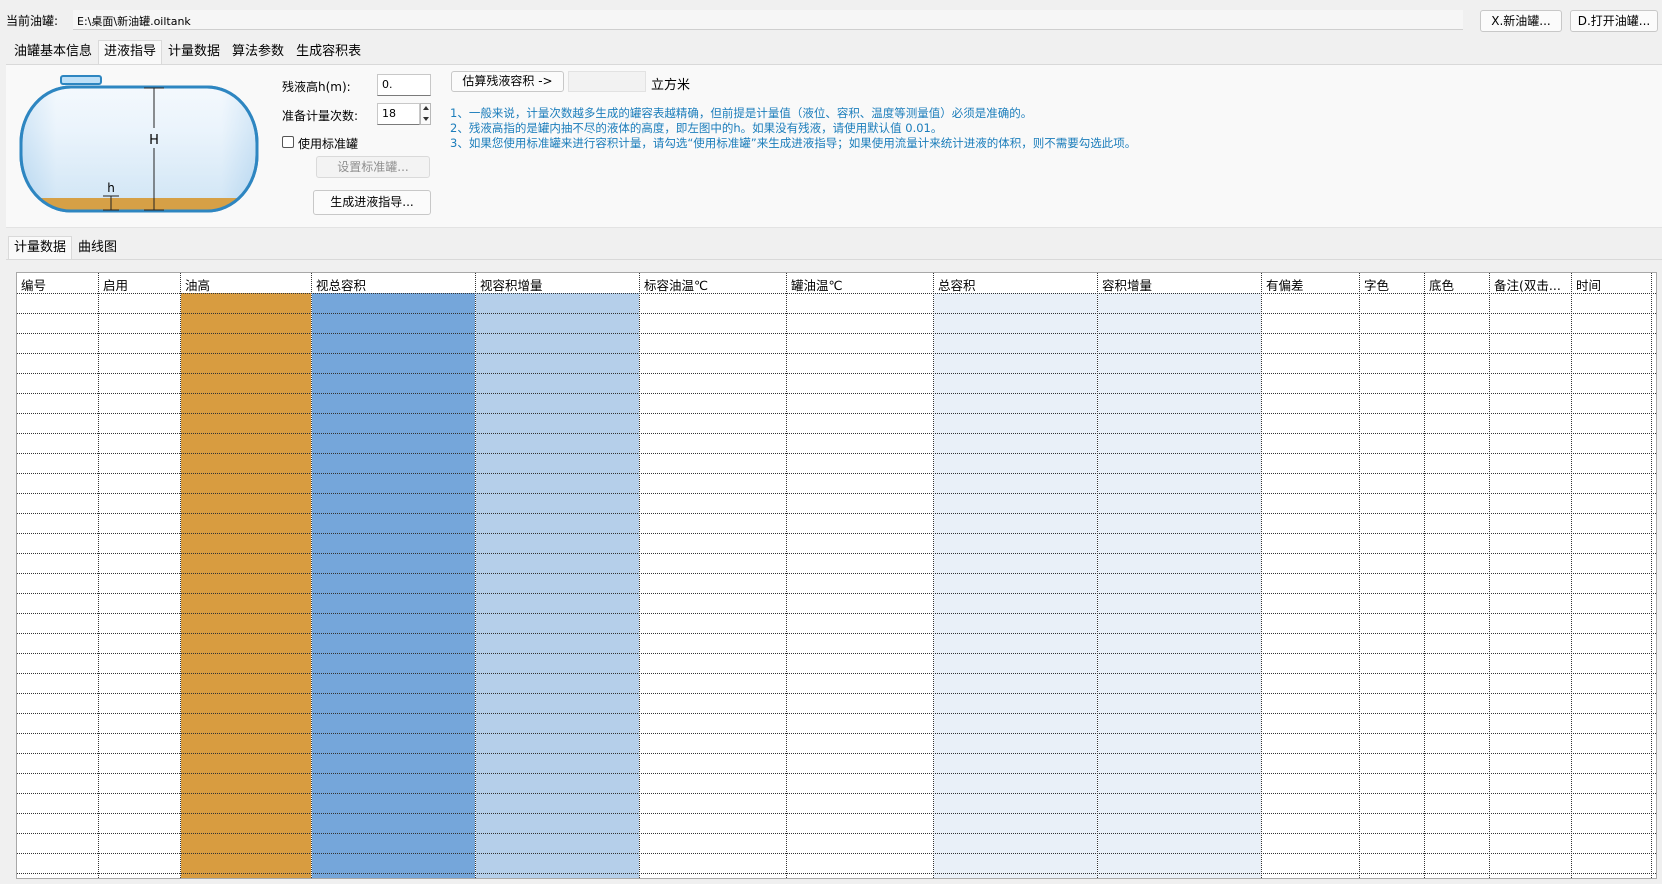 The height and width of the screenshot is (884, 1662). Describe the element at coordinates (247, 284) in the screenshot. I see `column-header: 油高` at that location.